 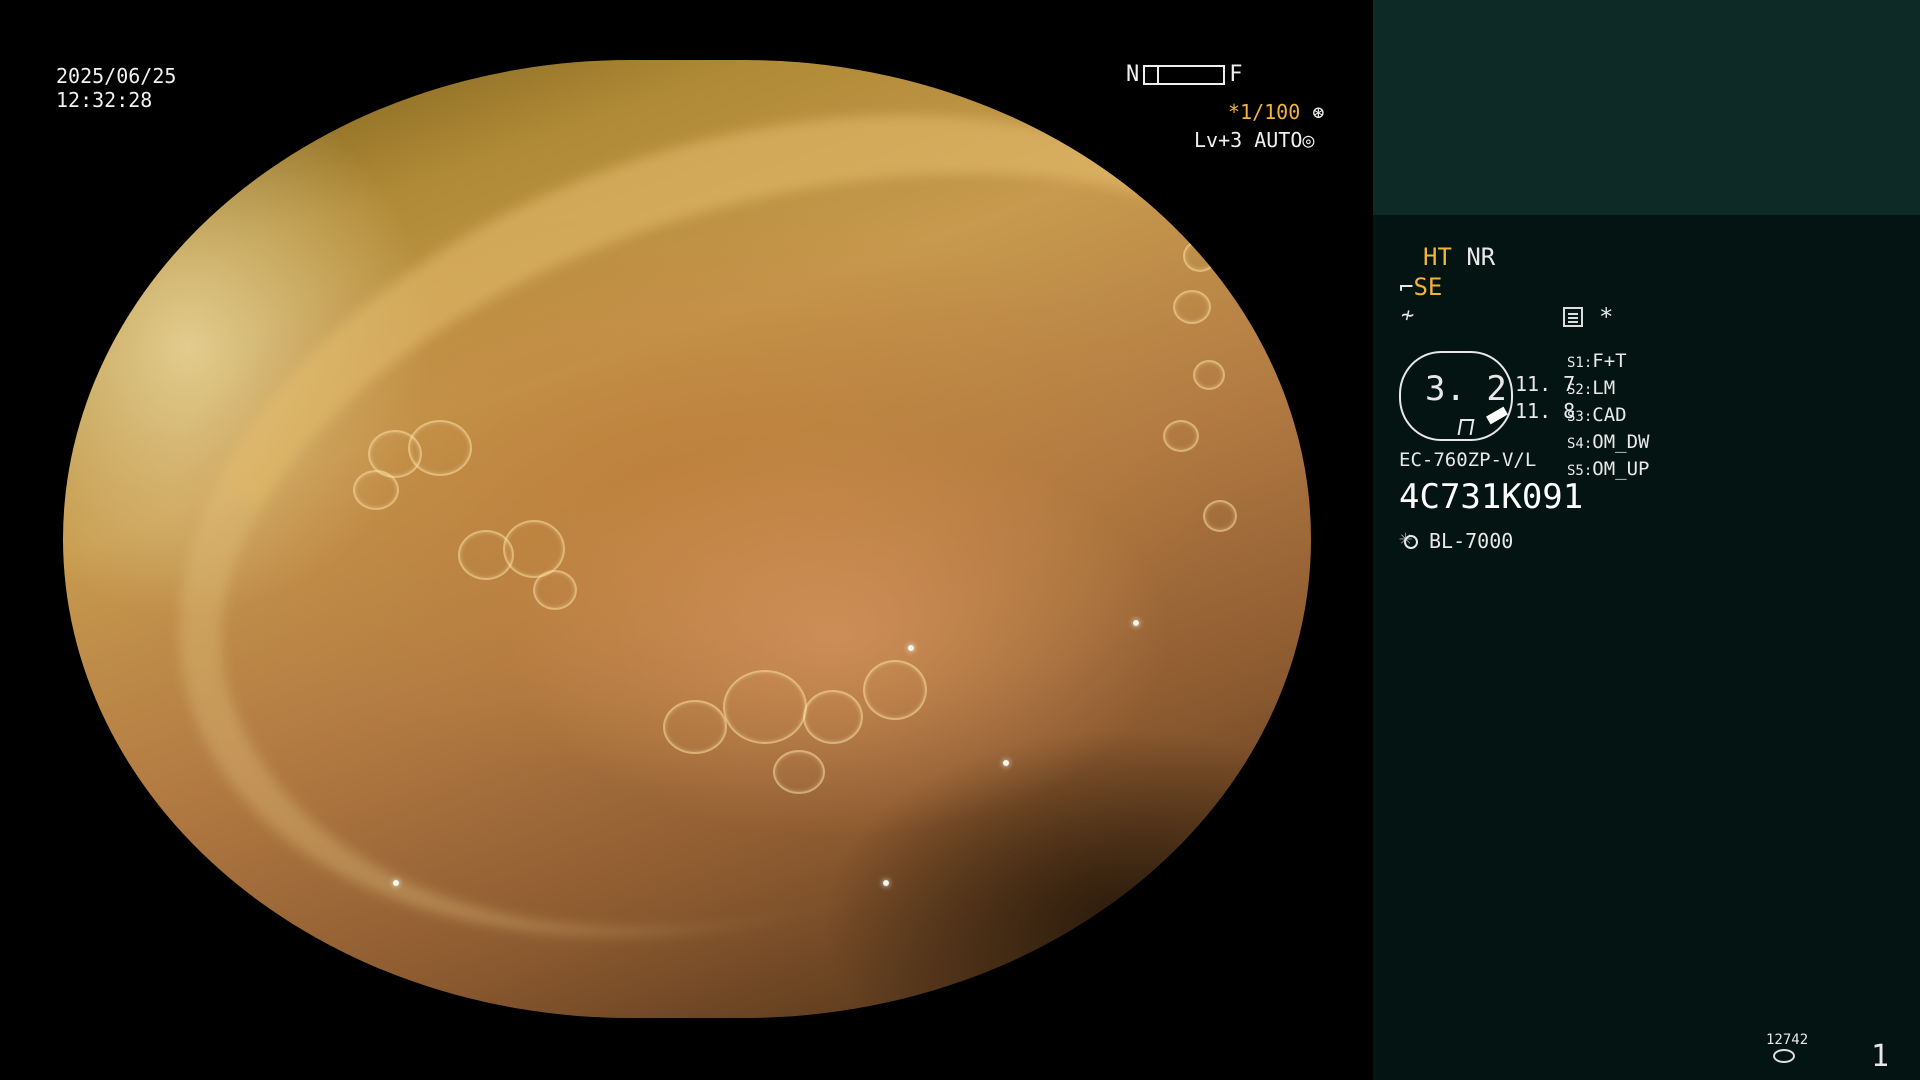 I want to click on scope-model: EC-760ZP-V/L, so click(x=1468, y=460).